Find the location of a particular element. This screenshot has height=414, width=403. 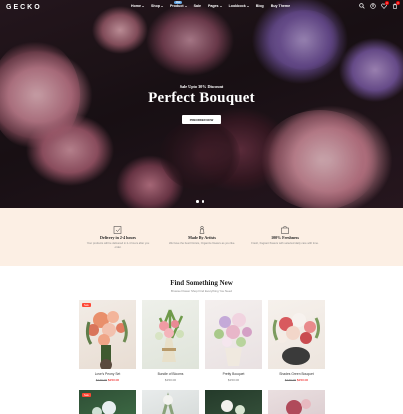

heart-icon: 0 is located at coordinates (385, 5).